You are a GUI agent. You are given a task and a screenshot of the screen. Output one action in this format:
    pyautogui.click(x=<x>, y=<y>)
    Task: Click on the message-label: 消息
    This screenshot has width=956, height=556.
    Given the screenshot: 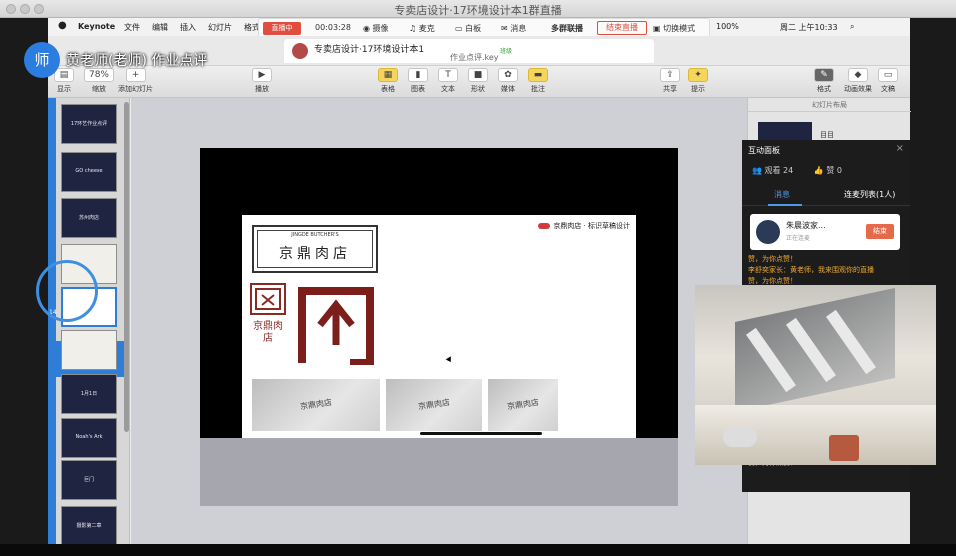 What is the action you would take?
    pyautogui.click(x=518, y=28)
    